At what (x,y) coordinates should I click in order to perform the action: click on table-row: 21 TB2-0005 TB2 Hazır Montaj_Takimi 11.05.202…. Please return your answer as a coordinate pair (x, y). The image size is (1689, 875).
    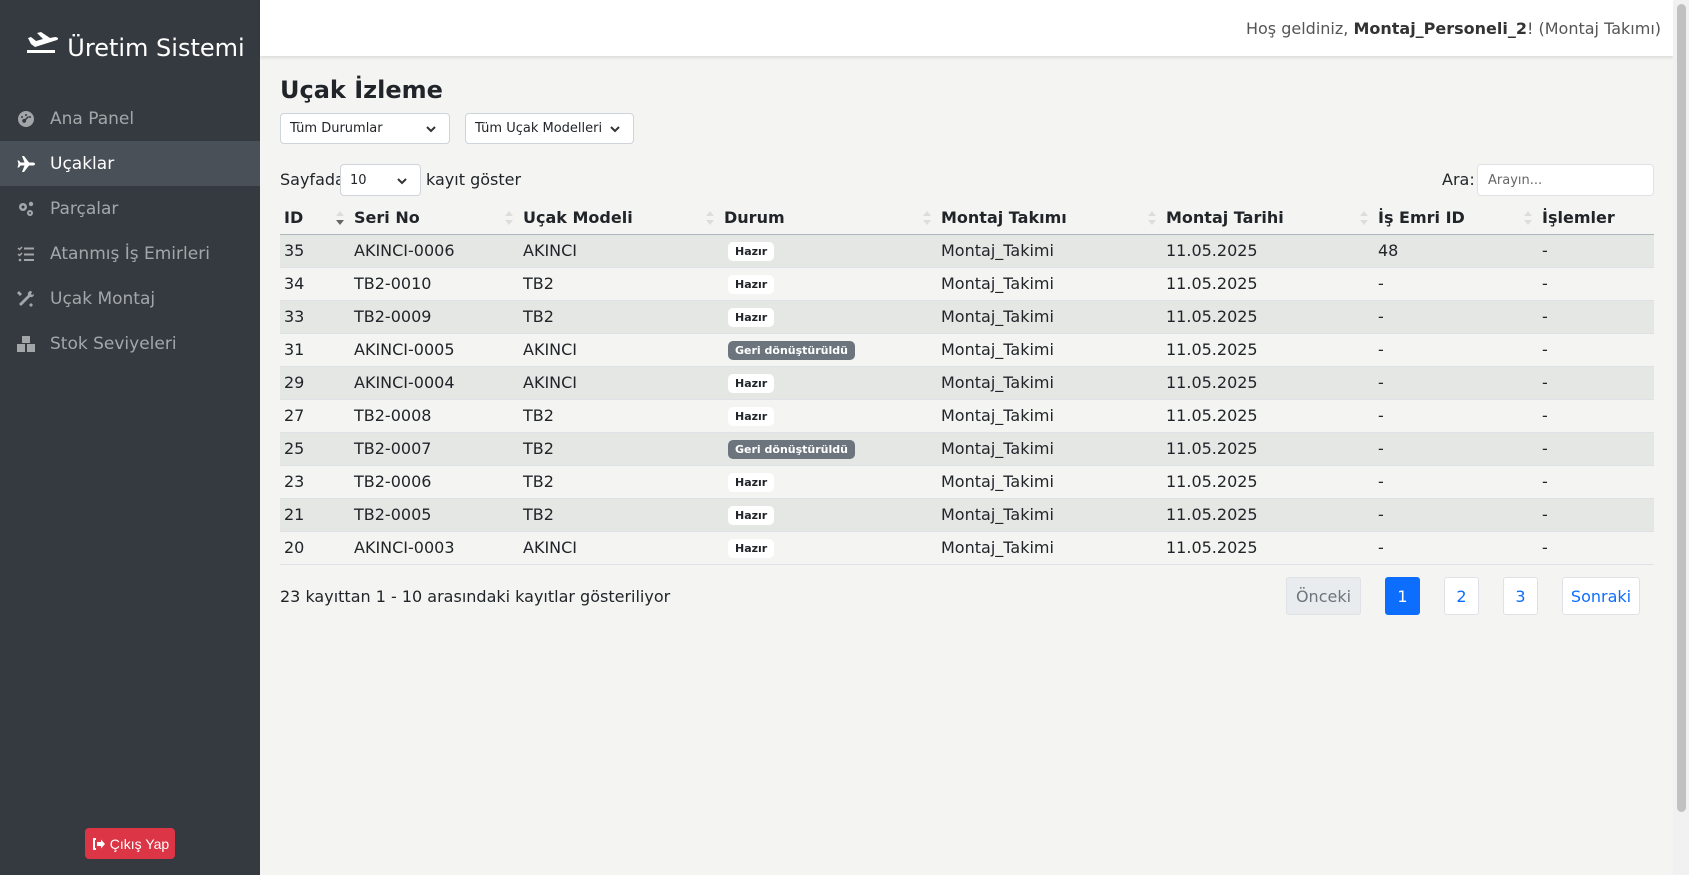
    Looking at the image, I should click on (967, 515).